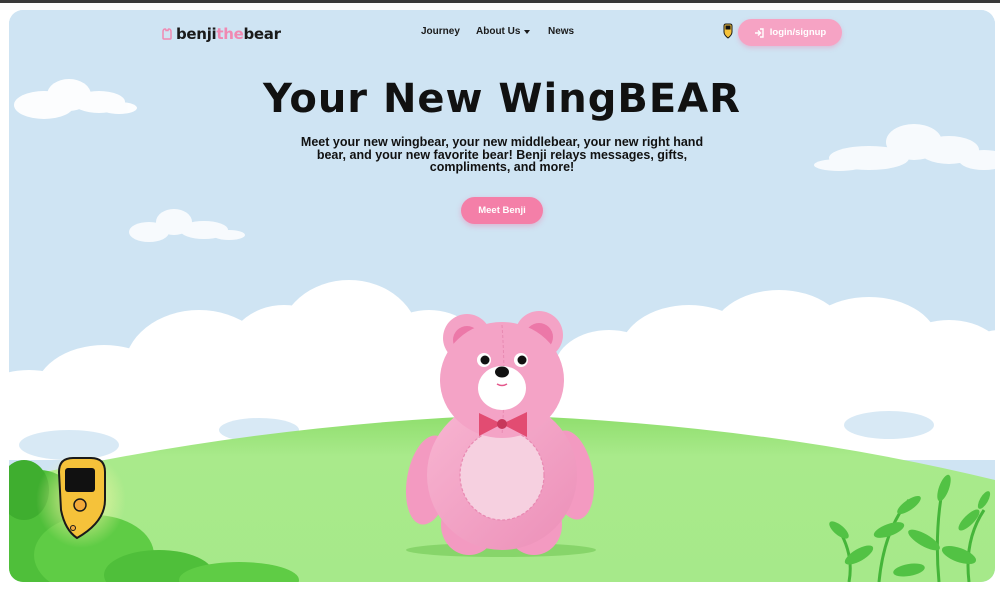 Image resolution: width=1000 pixels, height=589 pixels. What do you see at coordinates (498, 31) in the screenshot?
I see `nav-about-us-label: About Us` at bounding box center [498, 31].